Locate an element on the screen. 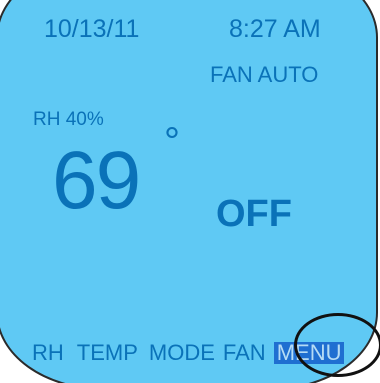  softkey-menu: MENU is located at coordinates (309, 353).